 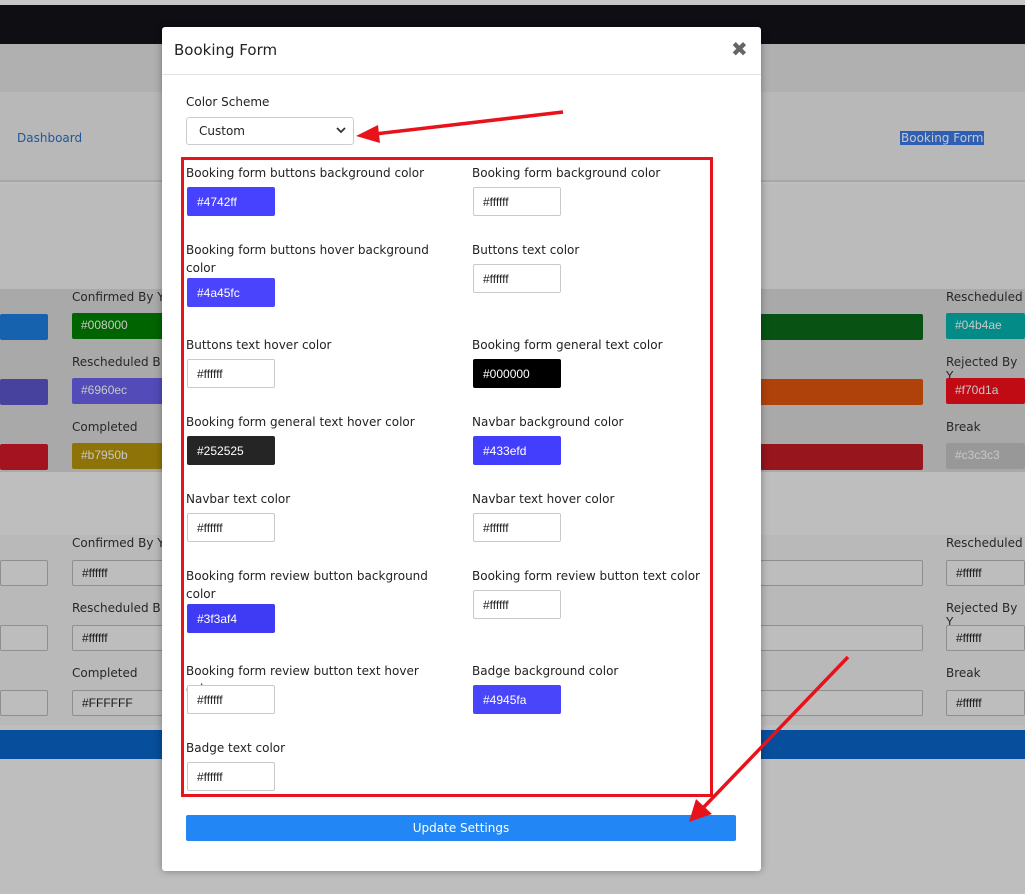 I want to click on color-field-label: Booking form buttons background color, so click(x=305, y=173).